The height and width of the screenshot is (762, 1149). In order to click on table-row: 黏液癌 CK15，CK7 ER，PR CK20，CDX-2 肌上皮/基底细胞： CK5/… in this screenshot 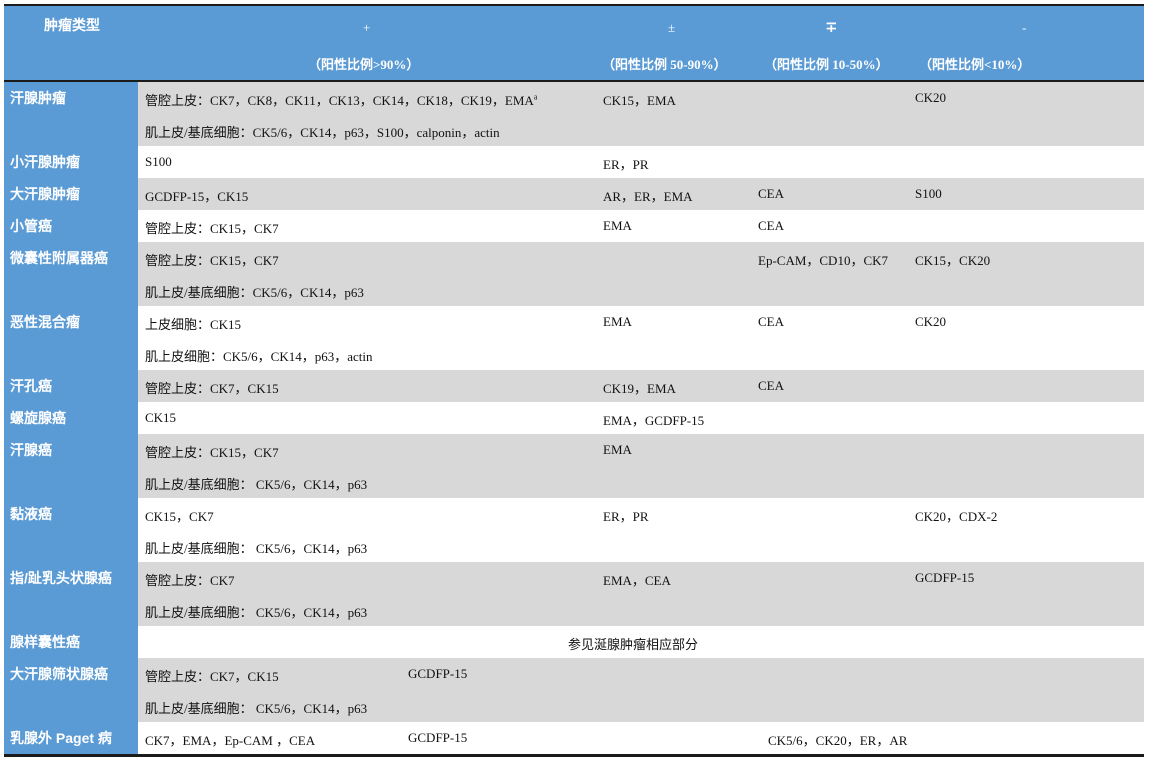, I will do `click(574, 530)`.